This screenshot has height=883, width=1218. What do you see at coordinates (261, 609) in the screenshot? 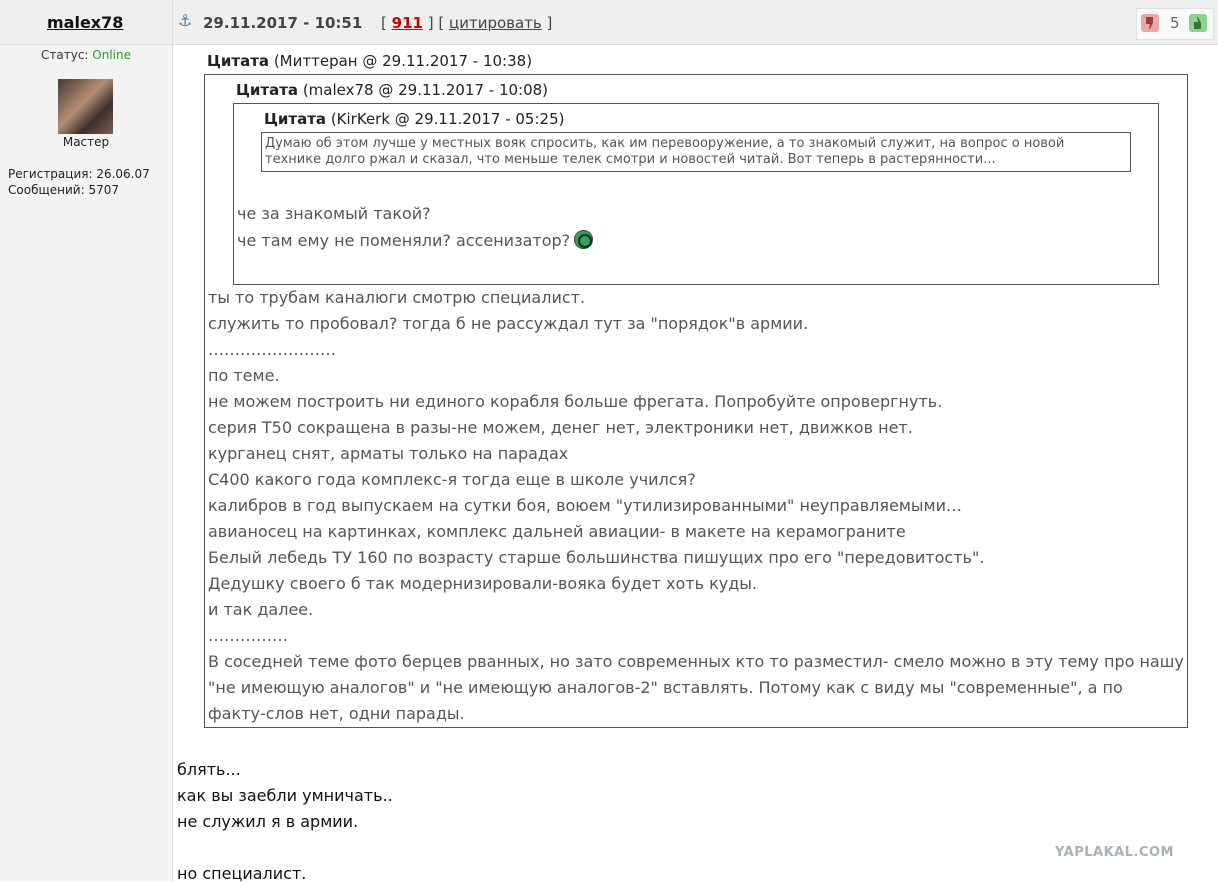
I see `text-line: и так далее.` at bounding box center [261, 609].